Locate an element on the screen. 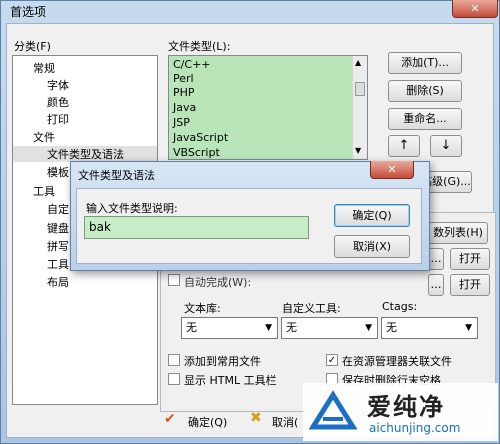  check-icon: ✔ is located at coordinates (170, 419).